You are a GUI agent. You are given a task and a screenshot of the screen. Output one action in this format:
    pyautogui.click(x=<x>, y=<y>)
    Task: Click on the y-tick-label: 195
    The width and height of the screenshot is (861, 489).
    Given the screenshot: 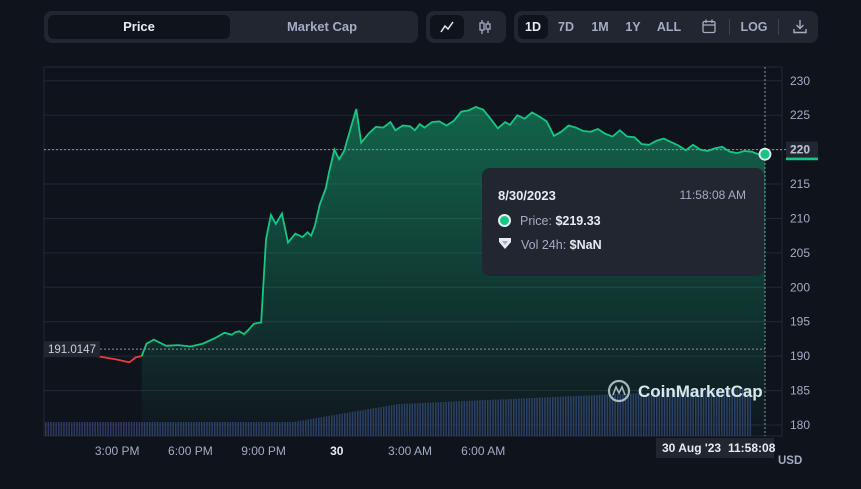 What is the action you would take?
    pyautogui.click(x=800, y=322)
    